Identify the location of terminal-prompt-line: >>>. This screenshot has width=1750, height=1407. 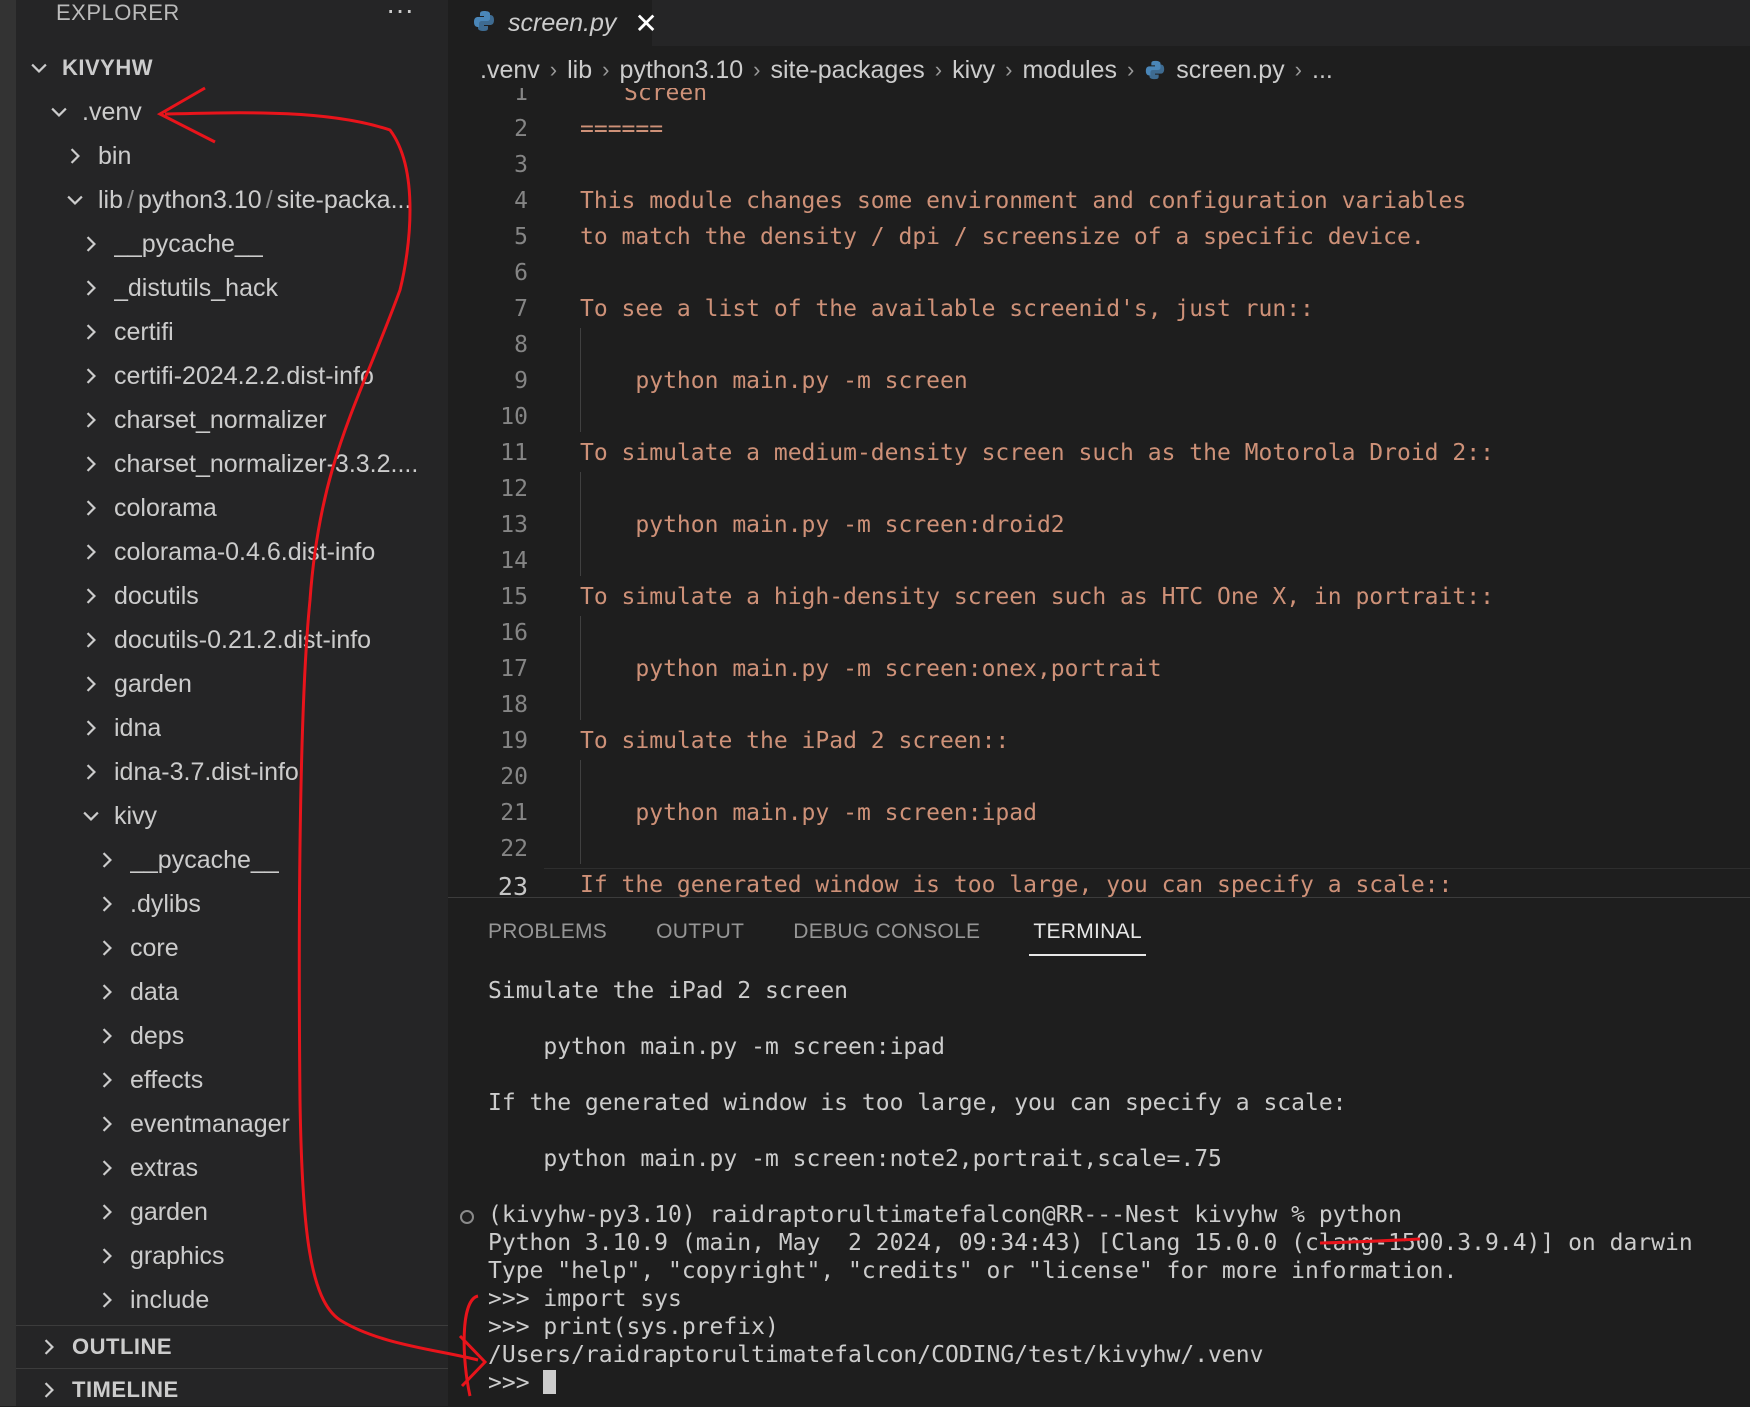
(522, 1383).